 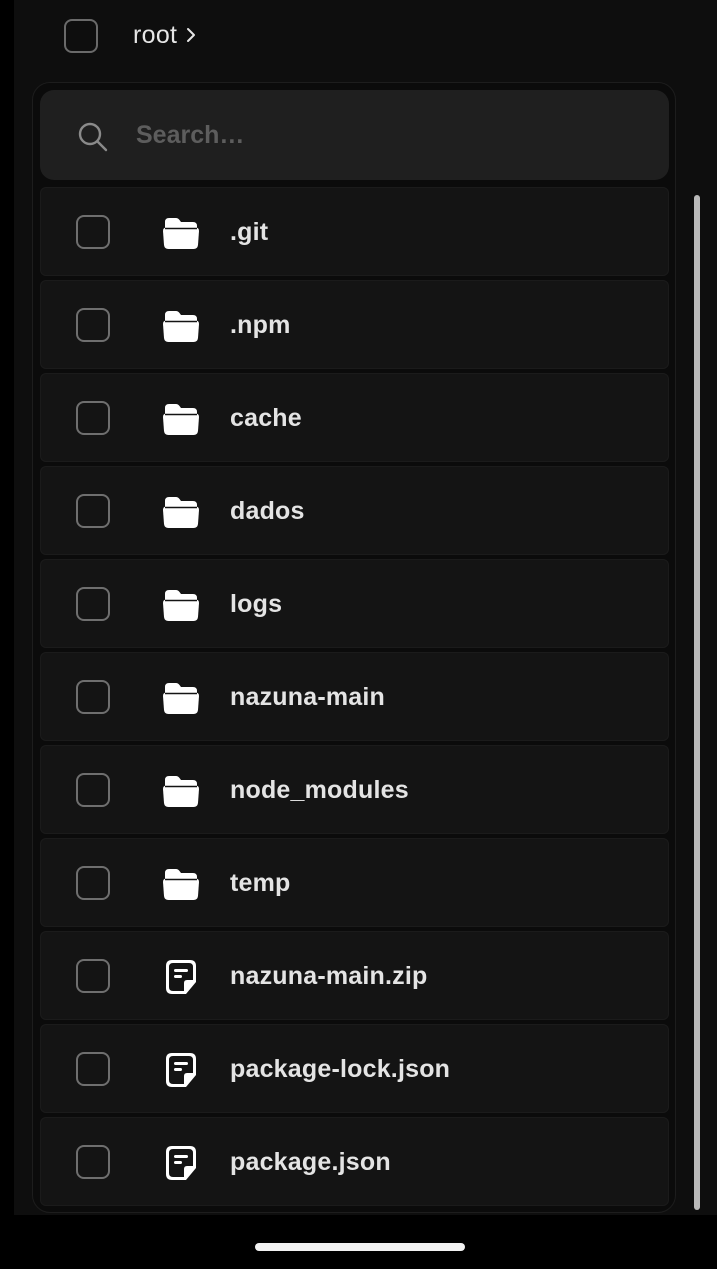 I want to click on file-row: package.json, so click(x=354, y=1161).